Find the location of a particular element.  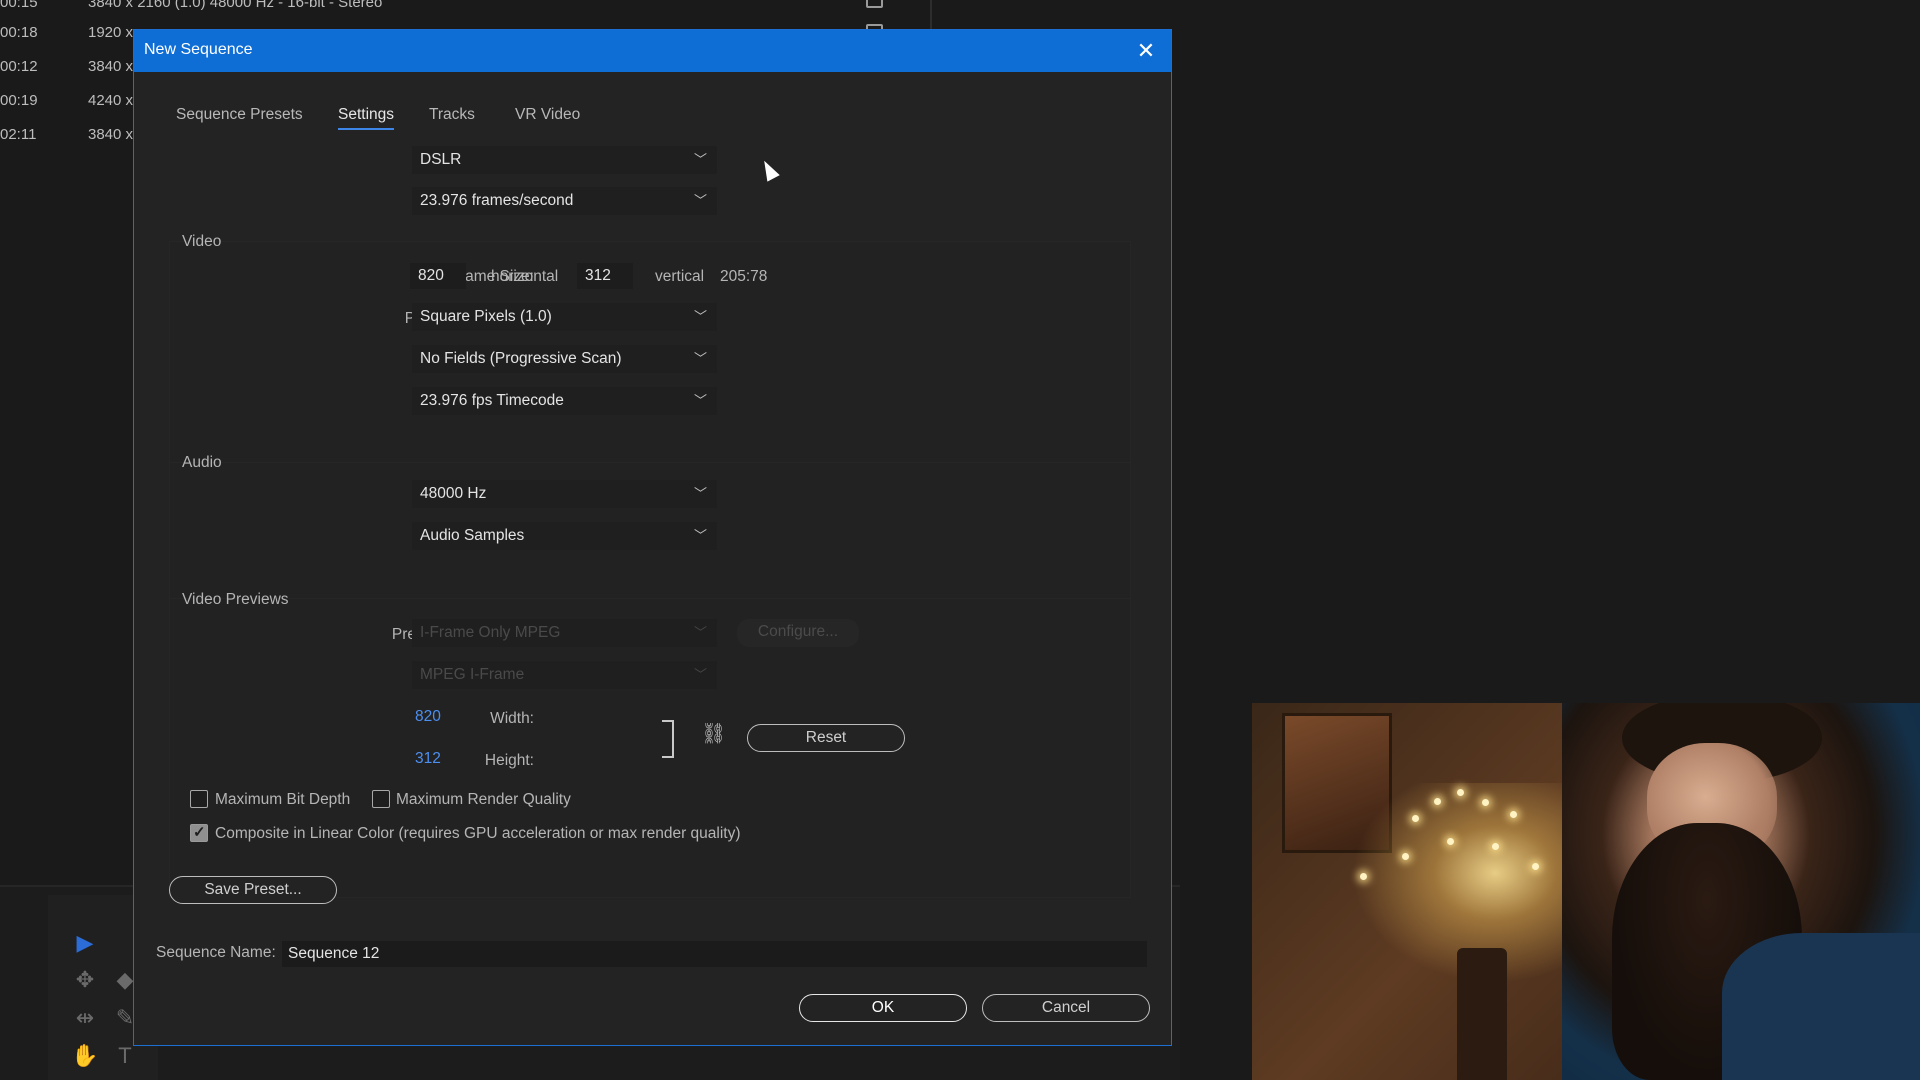

editing-mode-value: DSLR is located at coordinates (441, 159).